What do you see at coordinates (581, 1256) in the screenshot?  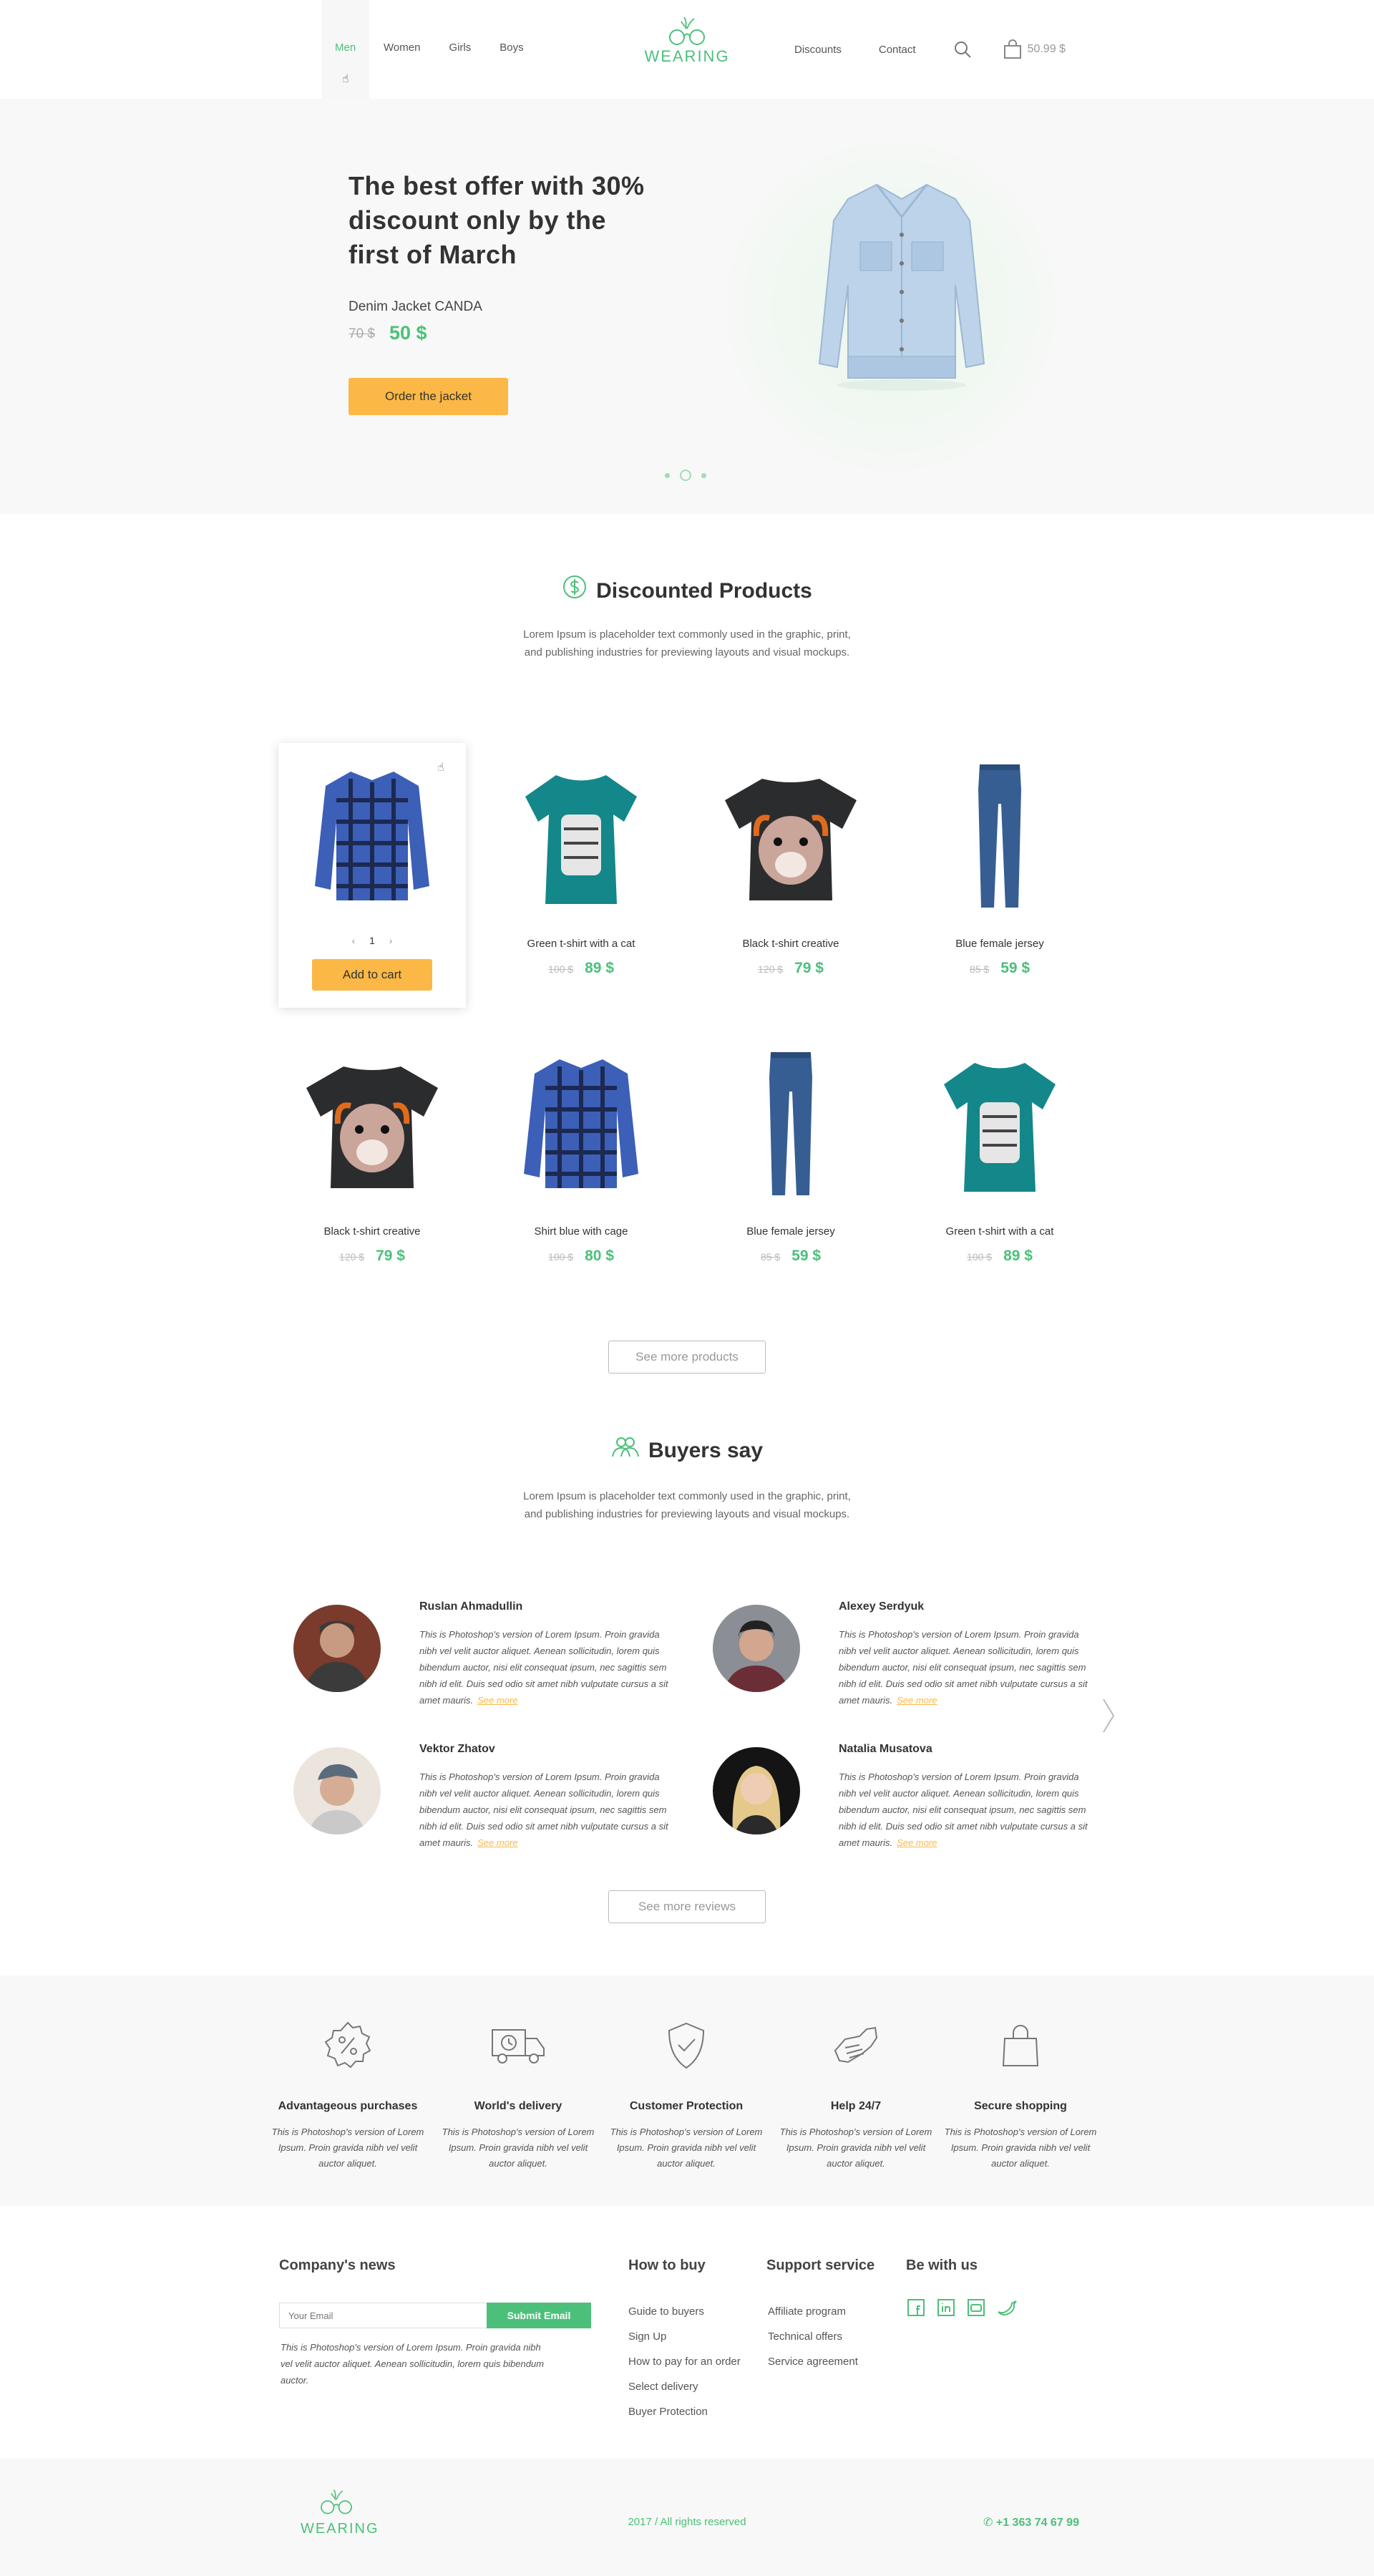 I see `product-prices: 100 $ 80 $` at bounding box center [581, 1256].